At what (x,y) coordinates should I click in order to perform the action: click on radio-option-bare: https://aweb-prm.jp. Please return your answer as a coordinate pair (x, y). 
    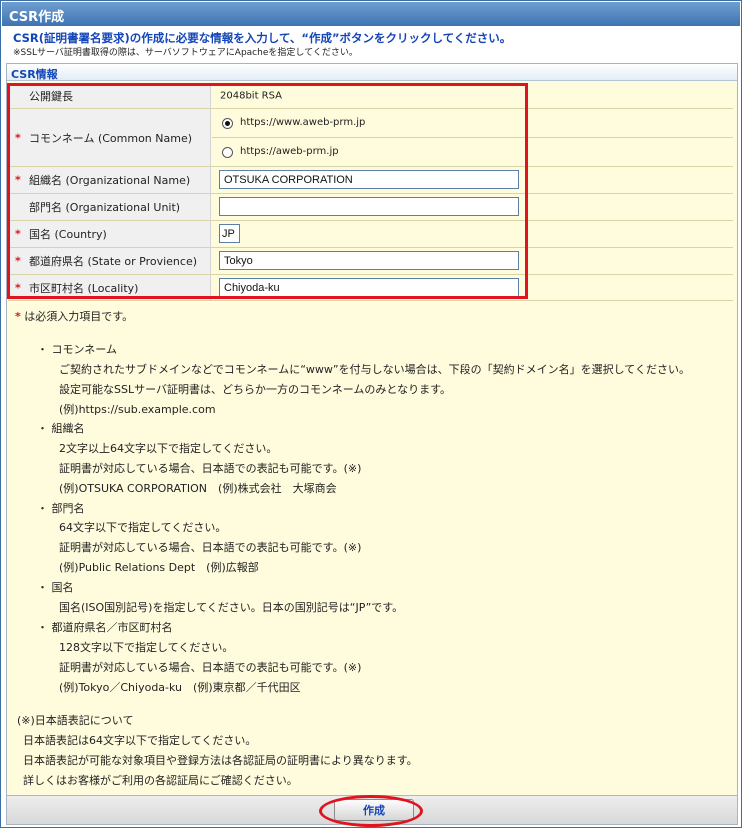
    Looking at the image, I should click on (472, 152).